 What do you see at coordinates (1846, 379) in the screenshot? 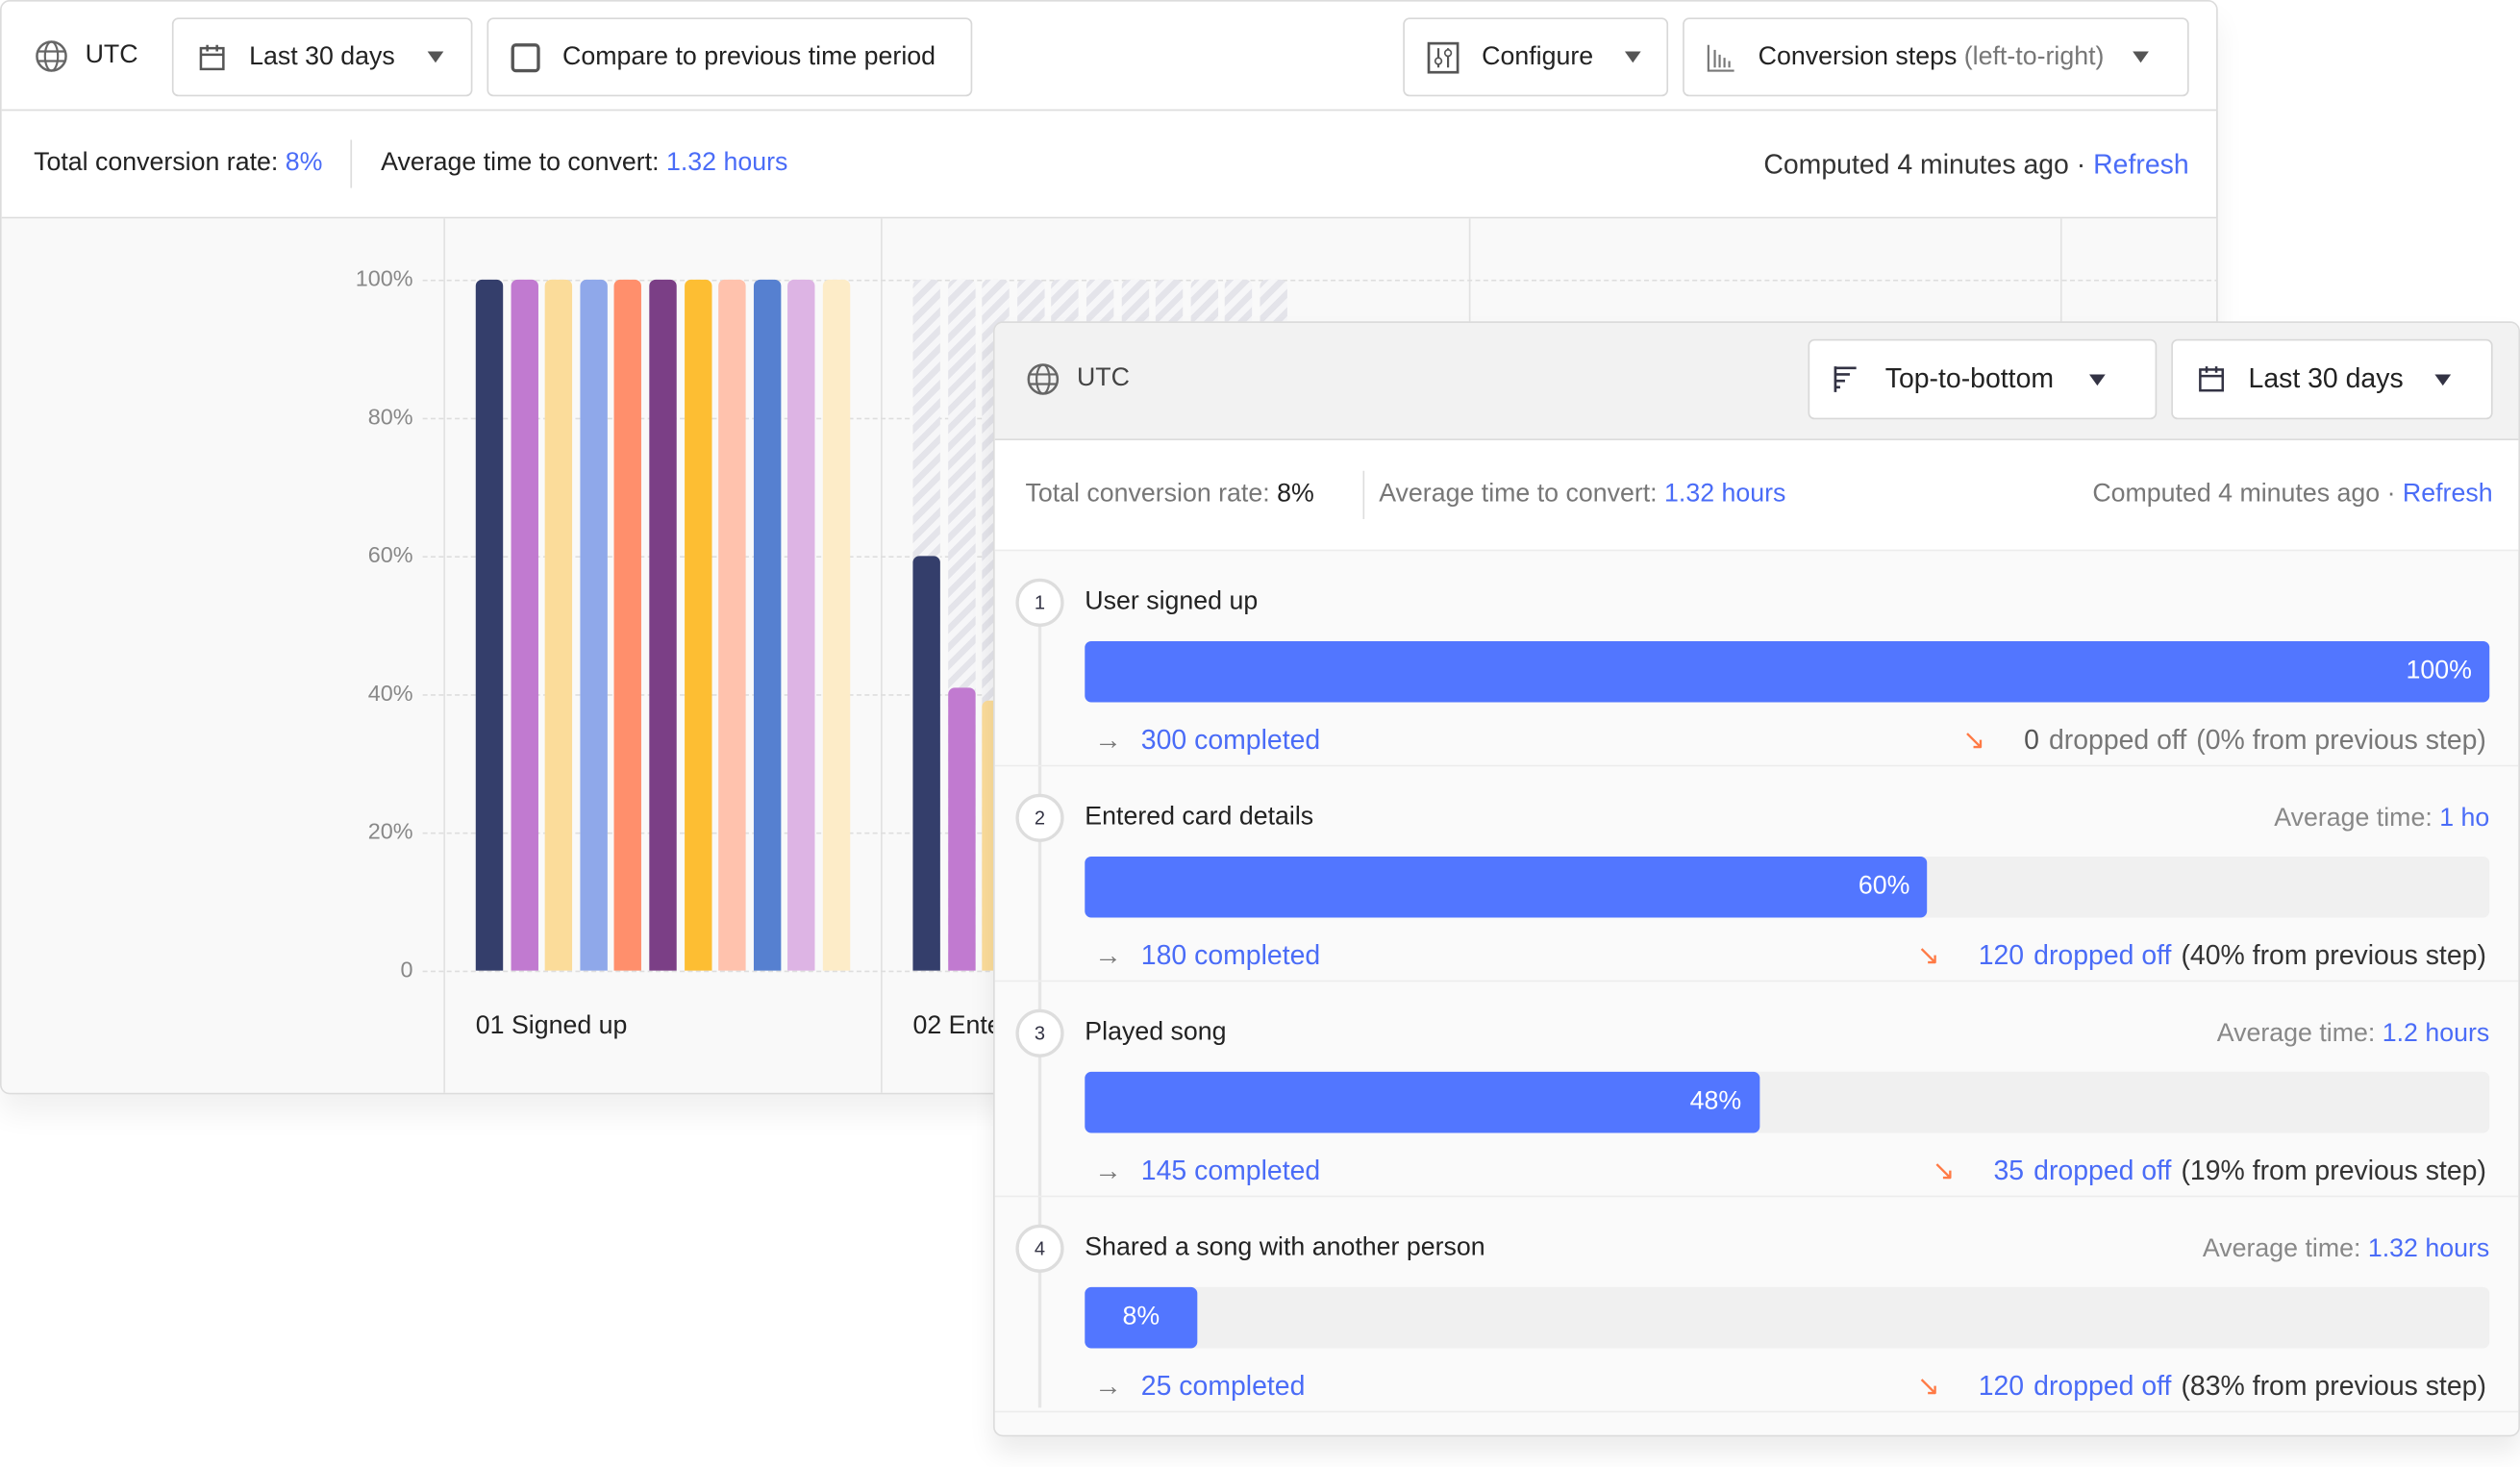
I see `funnel-list-icon` at bounding box center [1846, 379].